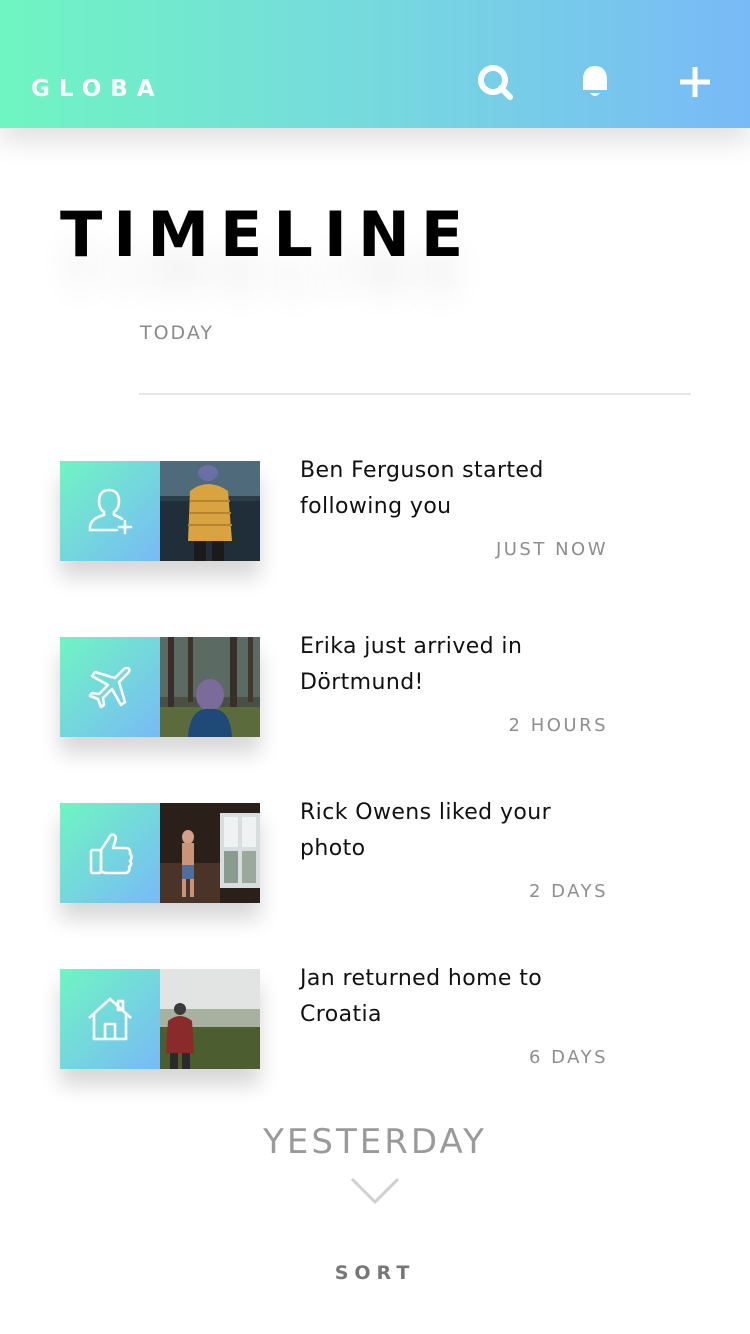 The width and height of the screenshot is (750, 1334). I want to click on add-user-icon, so click(110, 511).